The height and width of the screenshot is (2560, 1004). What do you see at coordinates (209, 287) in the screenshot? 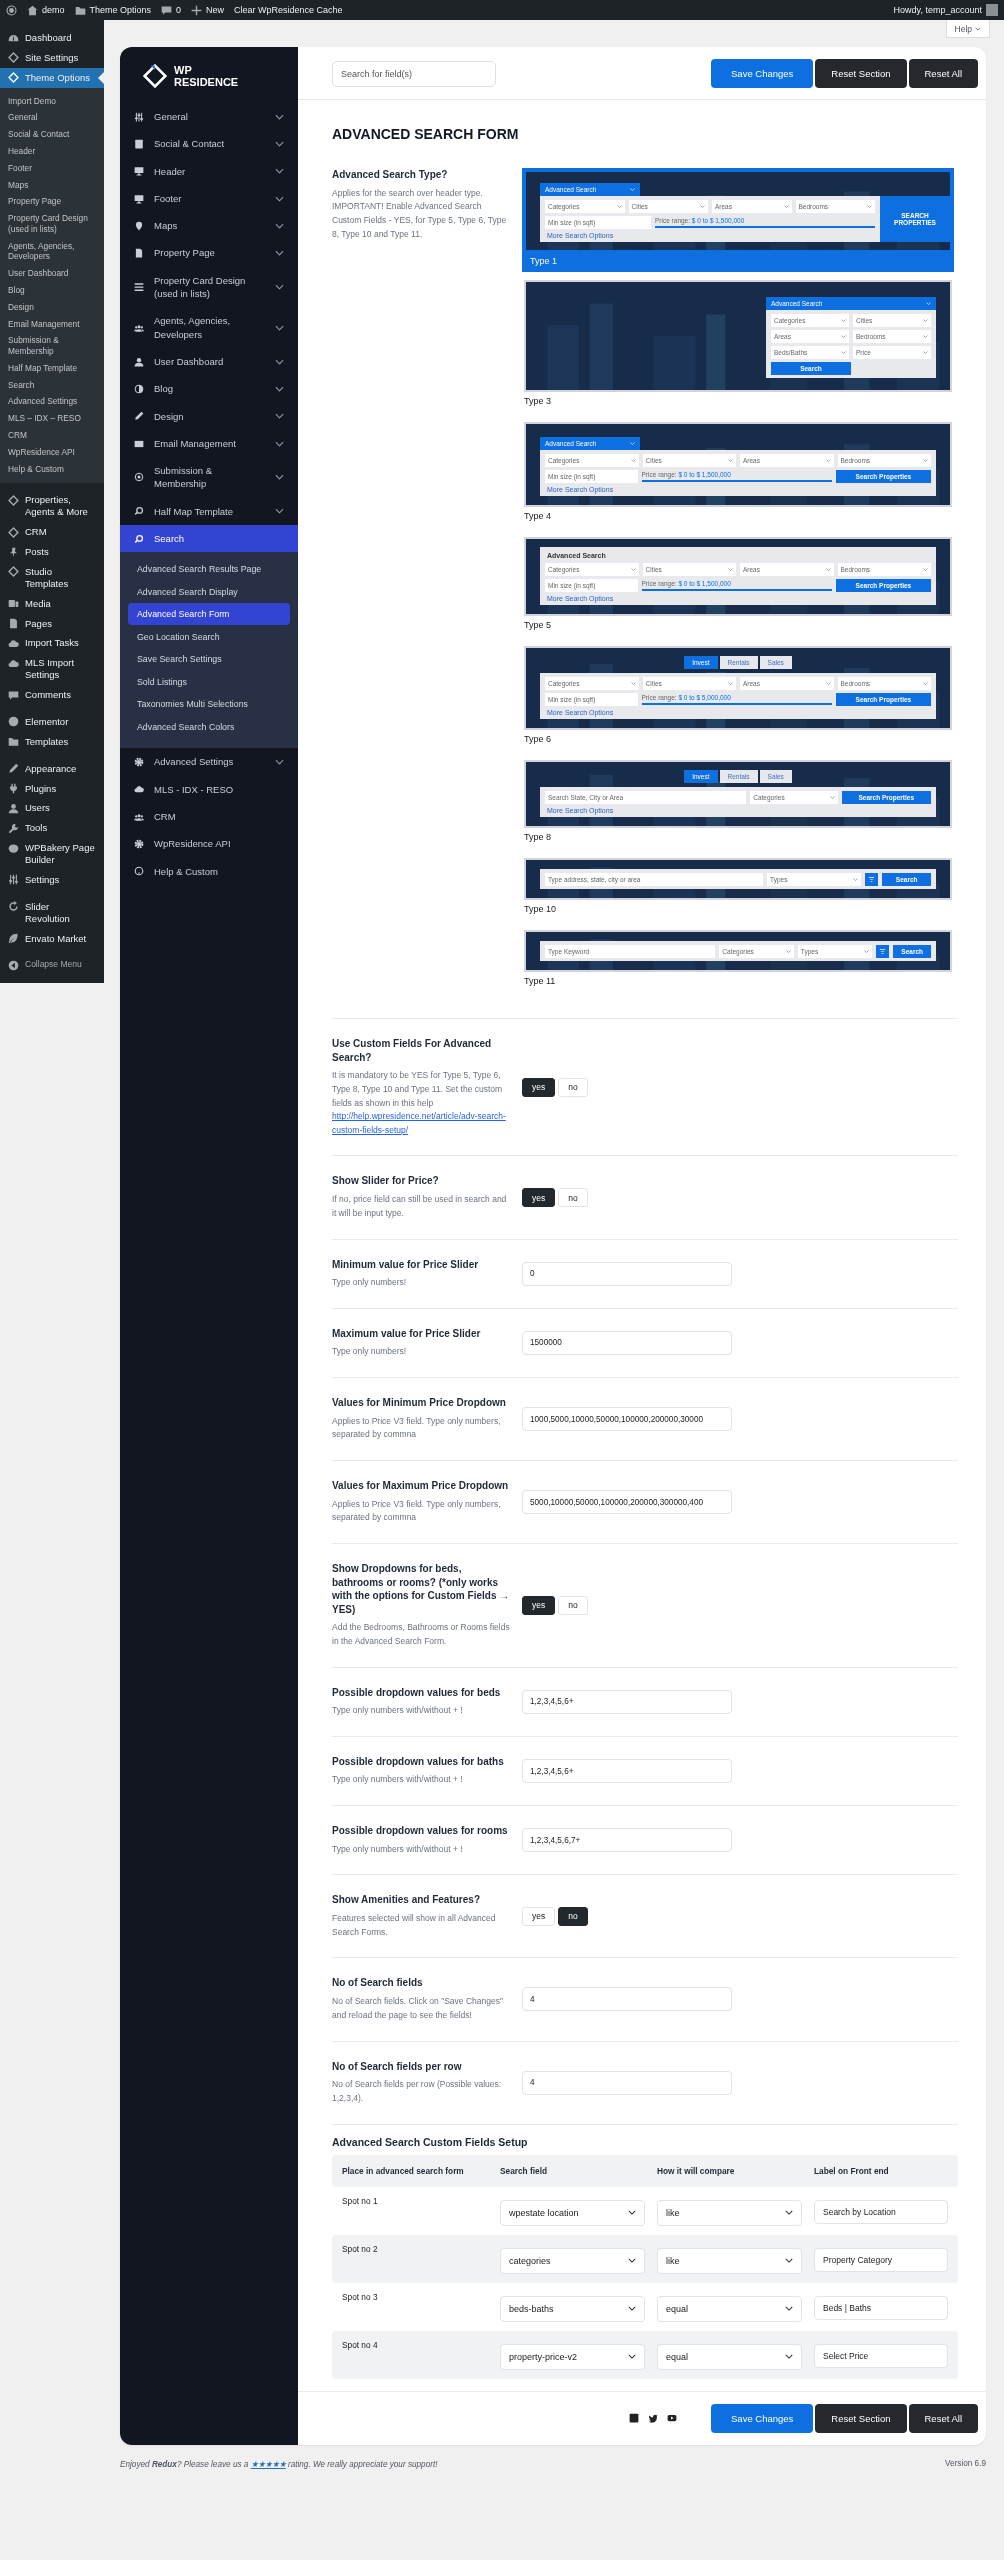
I see `sidebar-item: Property Card Design (used in lists)` at bounding box center [209, 287].